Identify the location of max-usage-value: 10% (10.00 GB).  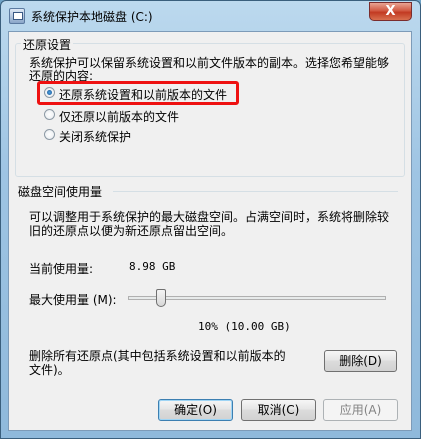
(244, 326).